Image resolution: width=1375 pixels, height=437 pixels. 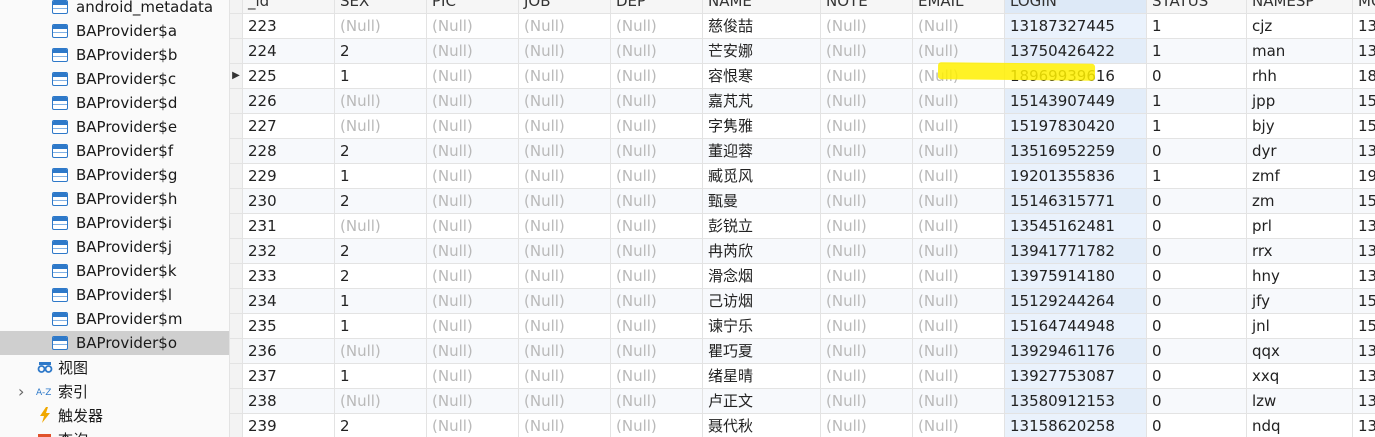 I want to click on column-header: MOBILE, so click(x=1363, y=7).